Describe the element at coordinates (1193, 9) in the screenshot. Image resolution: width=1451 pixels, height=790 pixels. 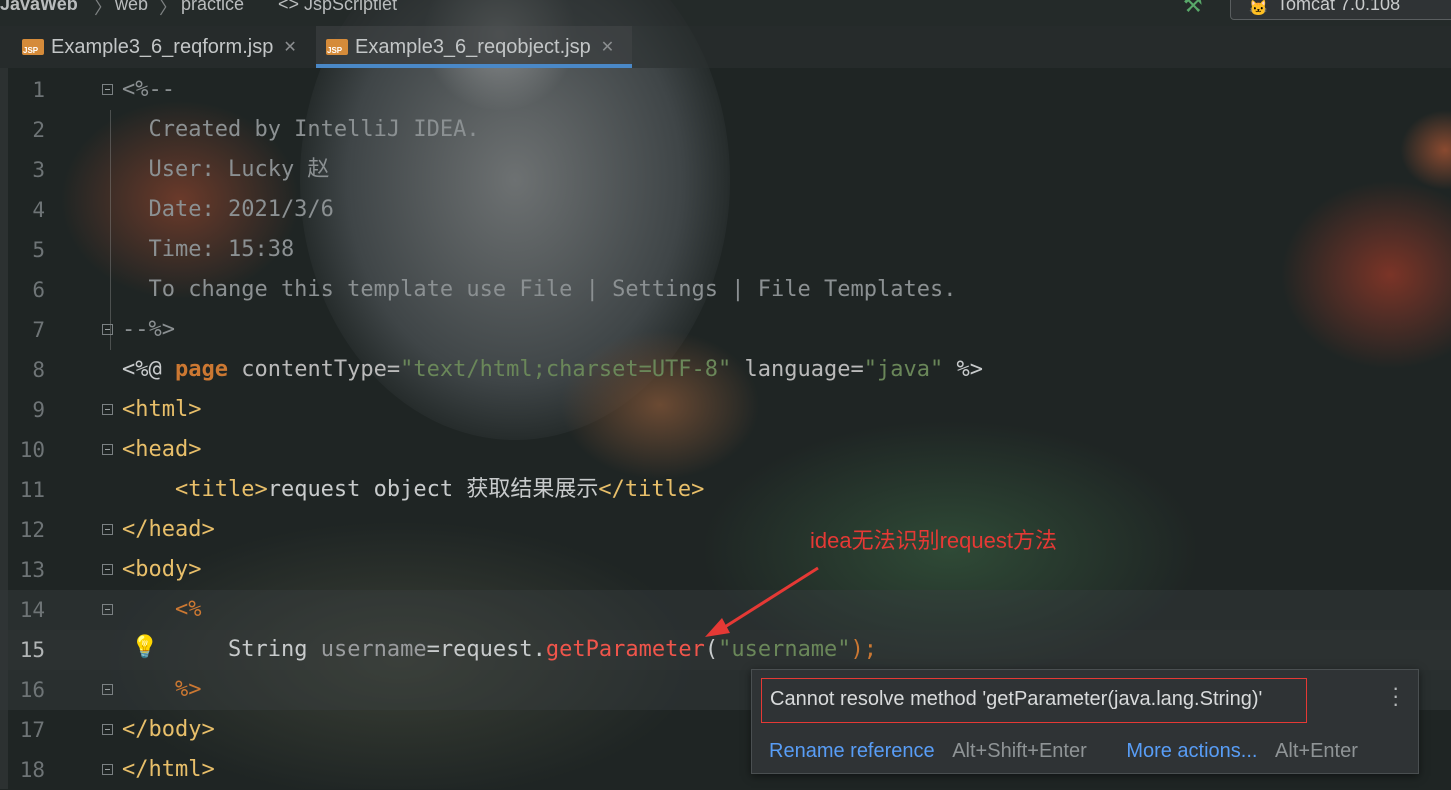
I see `build-hammer-icon: ⚒` at that location.